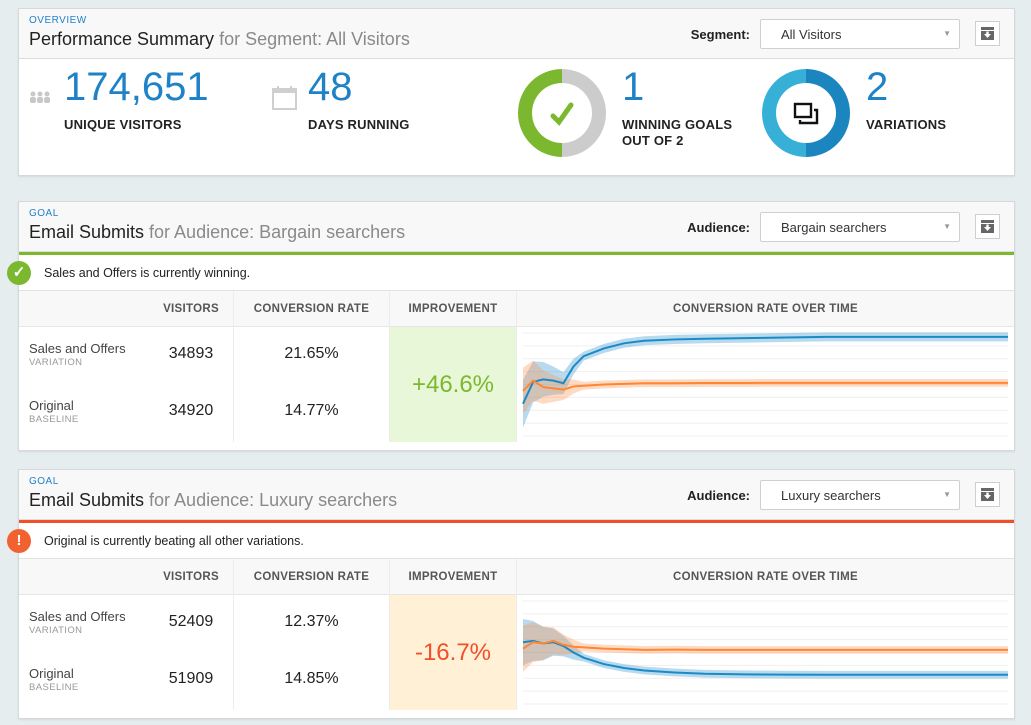 This screenshot has width=1031, height=725. I want to click on stat-winning-goals: 1 WINNING GOALS OUT OF 2, so click(677, 108).